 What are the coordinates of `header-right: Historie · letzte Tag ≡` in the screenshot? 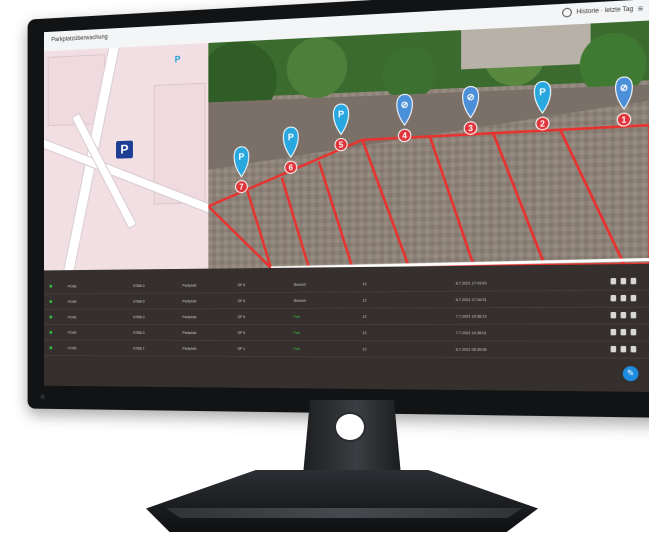 It's located at (602, 10).